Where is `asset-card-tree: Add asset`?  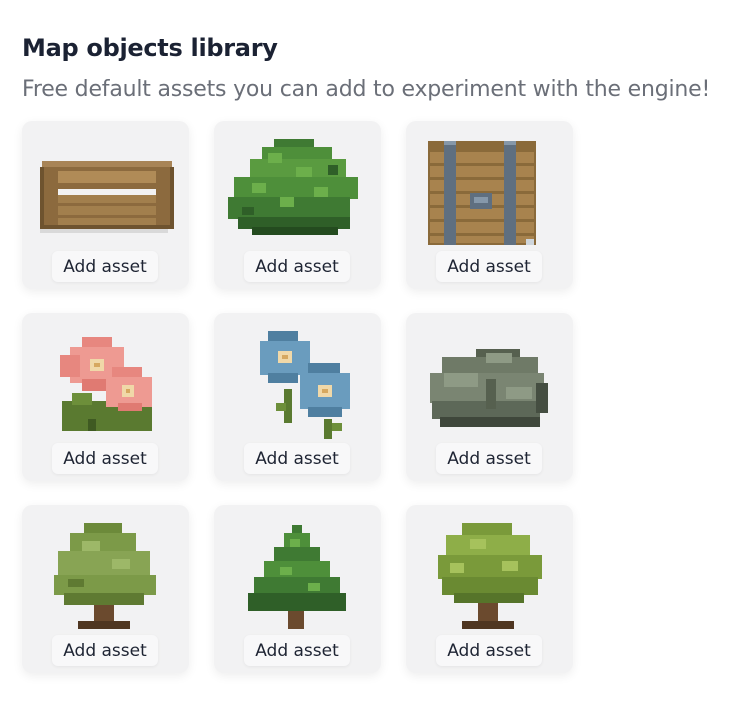 asset-card-tree: Add asset is located at coordinates (105, 589).